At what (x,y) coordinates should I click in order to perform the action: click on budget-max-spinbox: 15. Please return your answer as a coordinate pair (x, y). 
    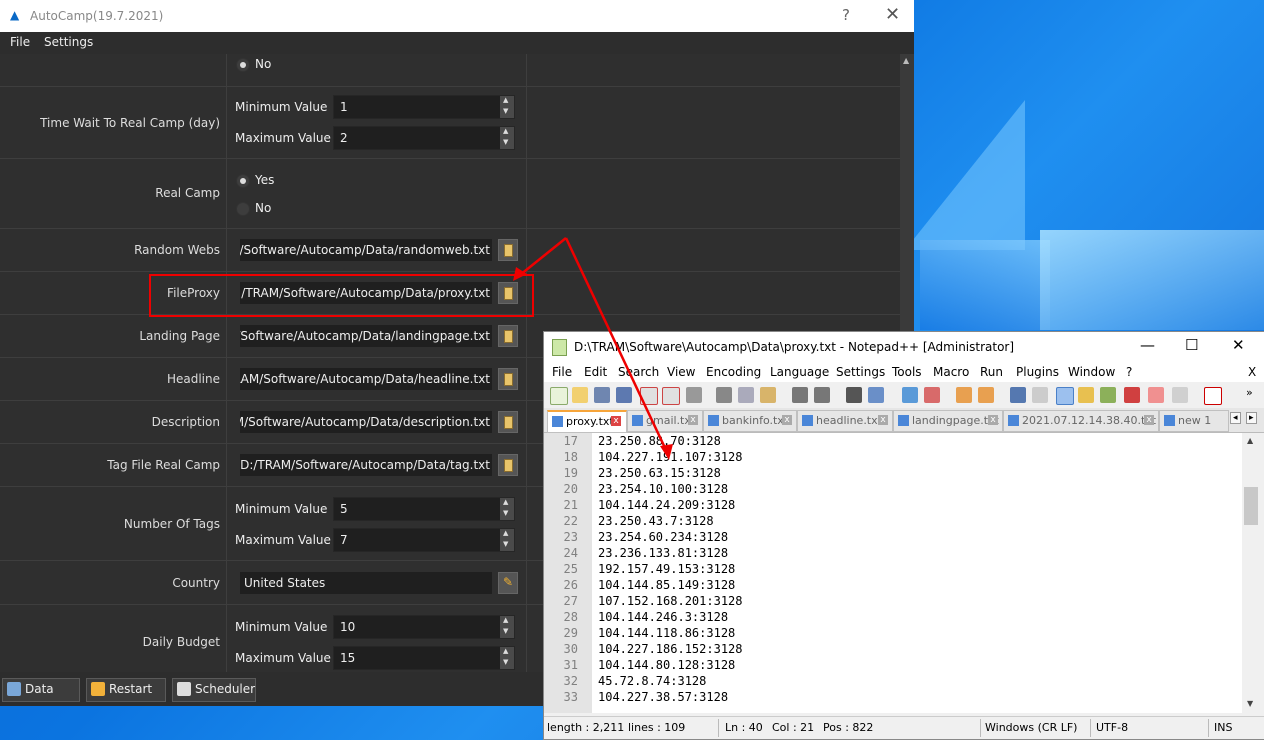
    Looking at the image, I should click on (424, 658).